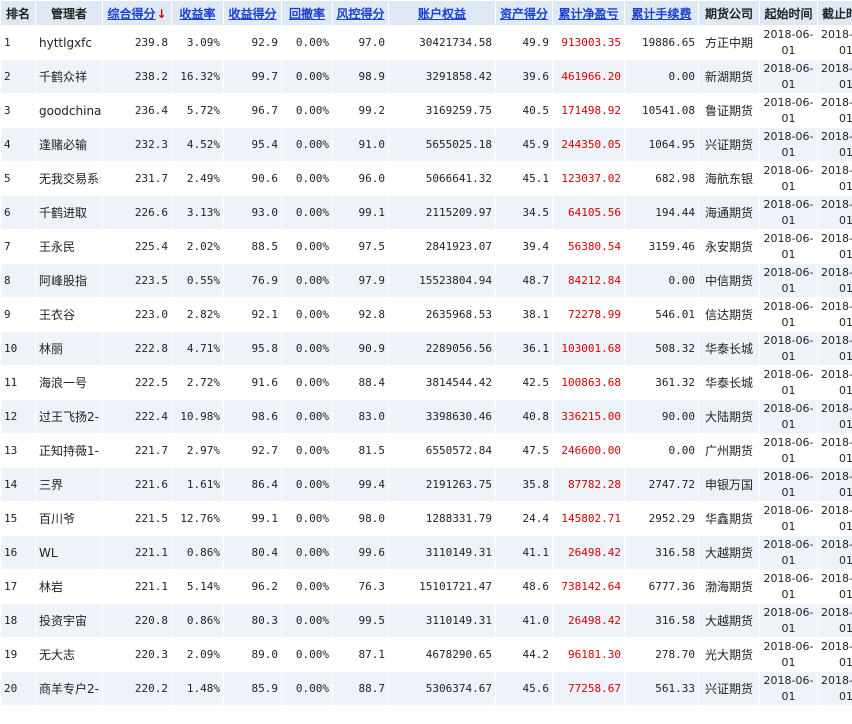  I want to click on header-manager: 管理者, so click(69, 13).